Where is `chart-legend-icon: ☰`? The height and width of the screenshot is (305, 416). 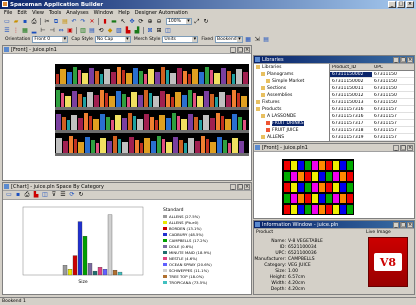
chart-legend-icon: ☰ is located at coordinates (63, 195).